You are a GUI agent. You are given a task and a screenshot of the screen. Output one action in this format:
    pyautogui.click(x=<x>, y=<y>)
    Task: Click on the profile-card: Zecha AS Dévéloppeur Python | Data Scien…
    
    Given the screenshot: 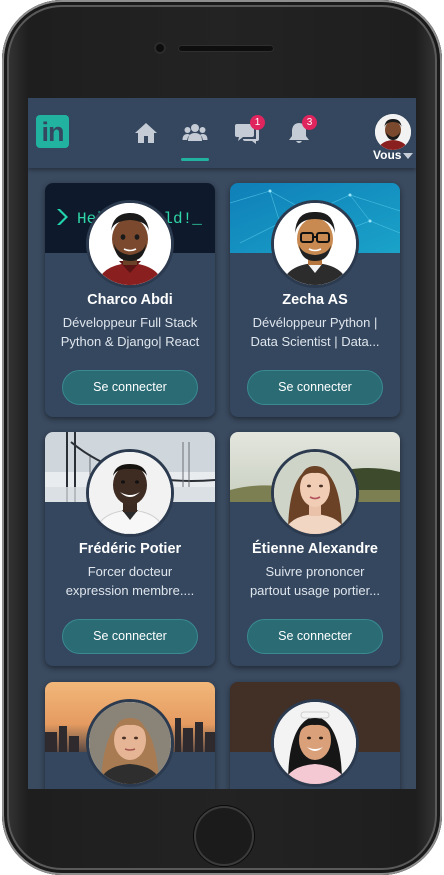 What is the action you would take?
    pyautogui.click(x=315, y=300)
    